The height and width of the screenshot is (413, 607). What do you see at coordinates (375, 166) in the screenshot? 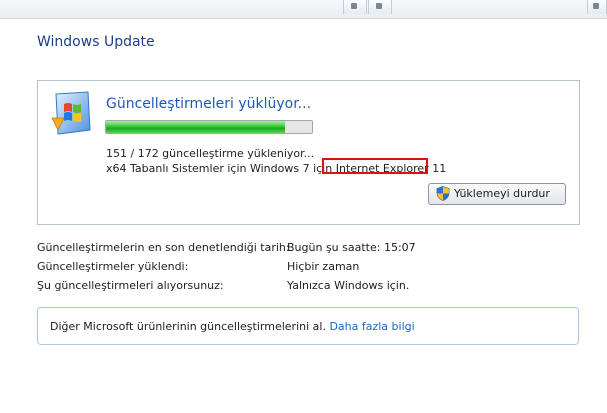
I see `highlight-box` at bounding box center [375, 166].